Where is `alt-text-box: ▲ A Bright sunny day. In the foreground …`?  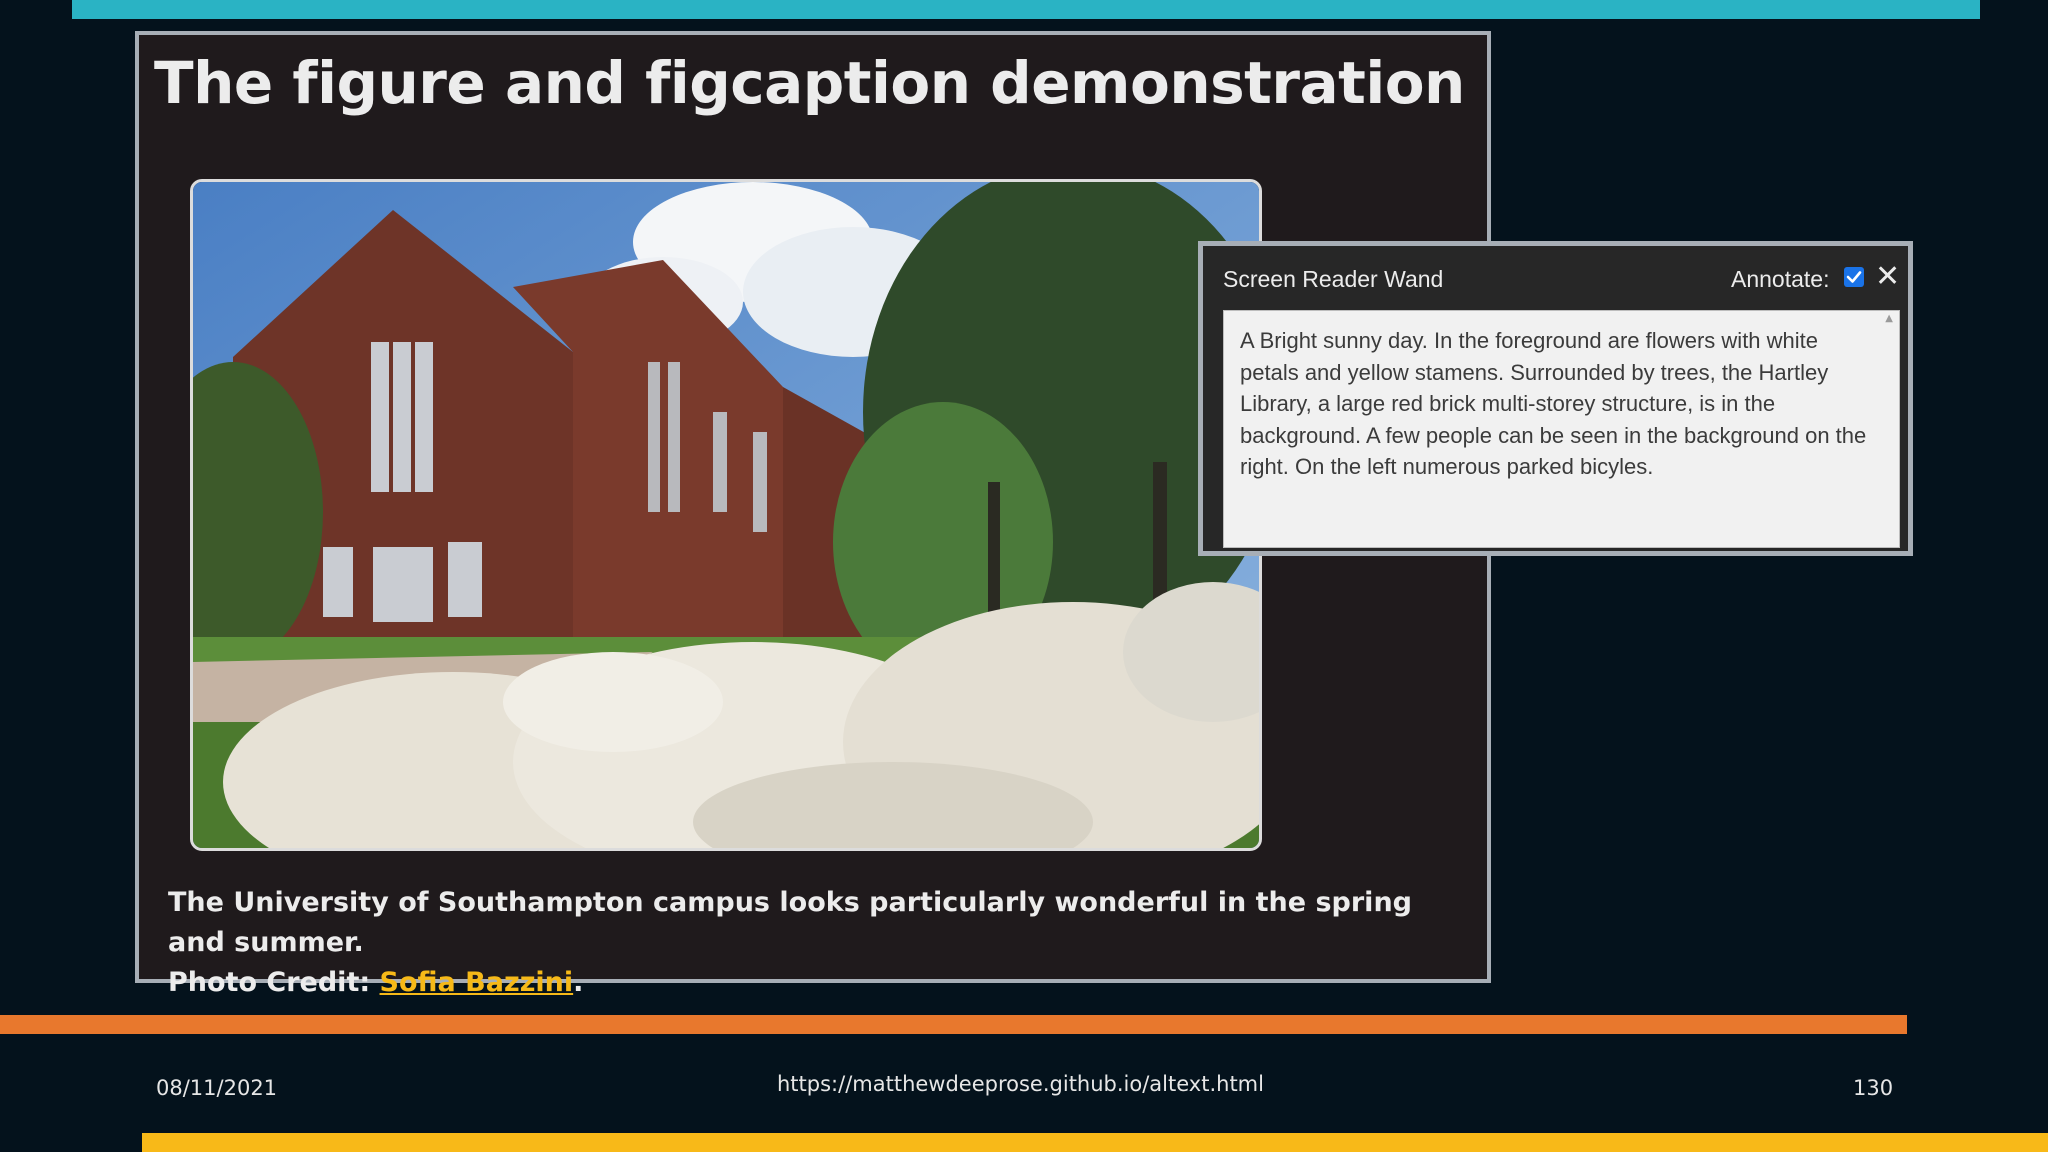 alt-text-box: ▲ A Bright sunny day. In the foreground … is located at coordinates (1561, 429).